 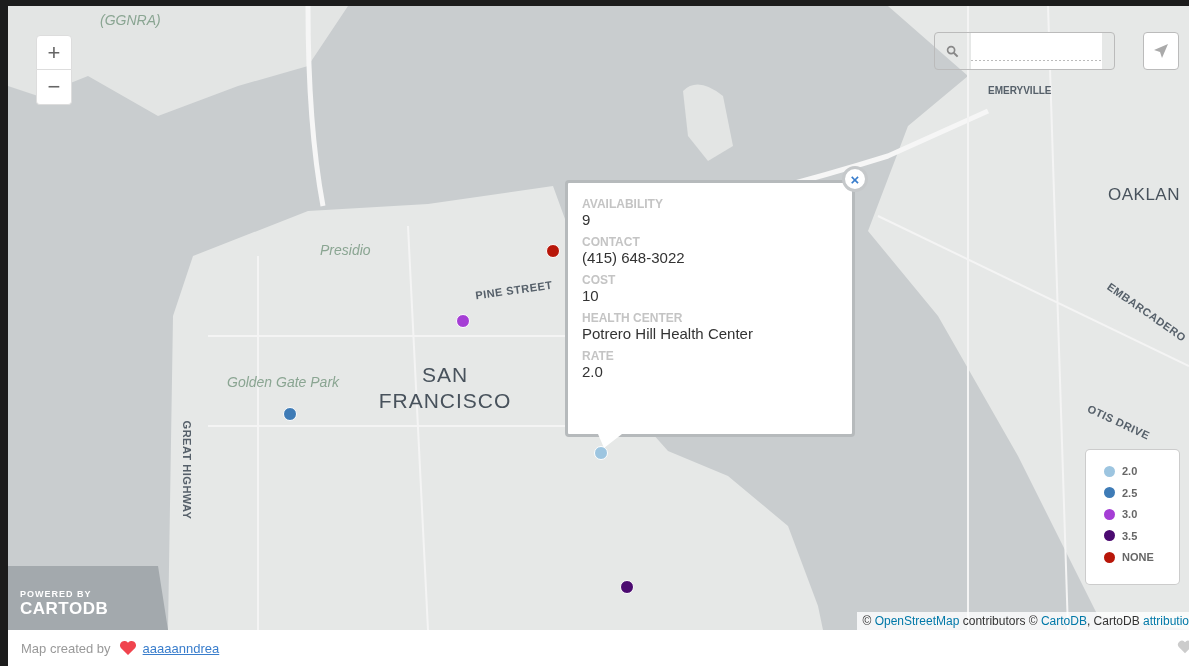 I want to click on map-label: OAKLAN, so click(x=1144, y=195).